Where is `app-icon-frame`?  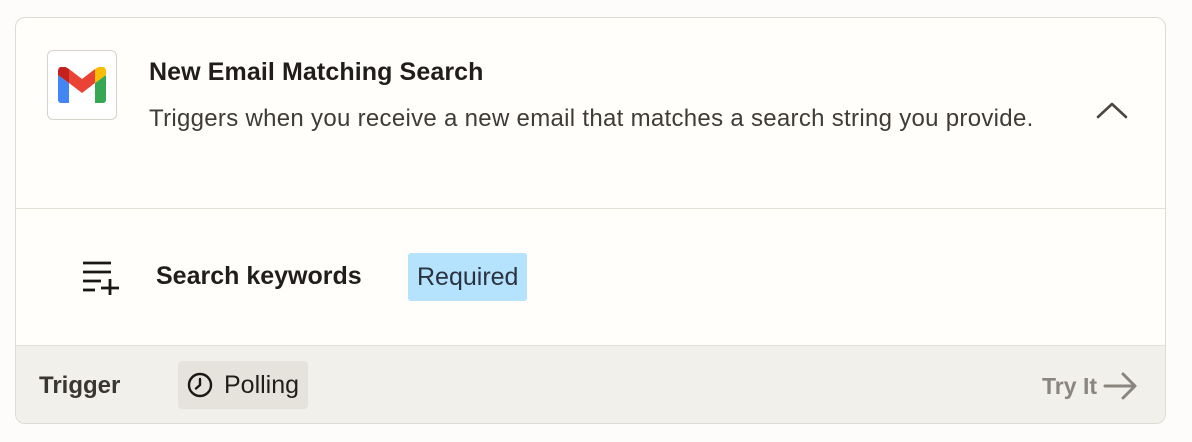 app-icon-frame is located at coordinates (82, 85).